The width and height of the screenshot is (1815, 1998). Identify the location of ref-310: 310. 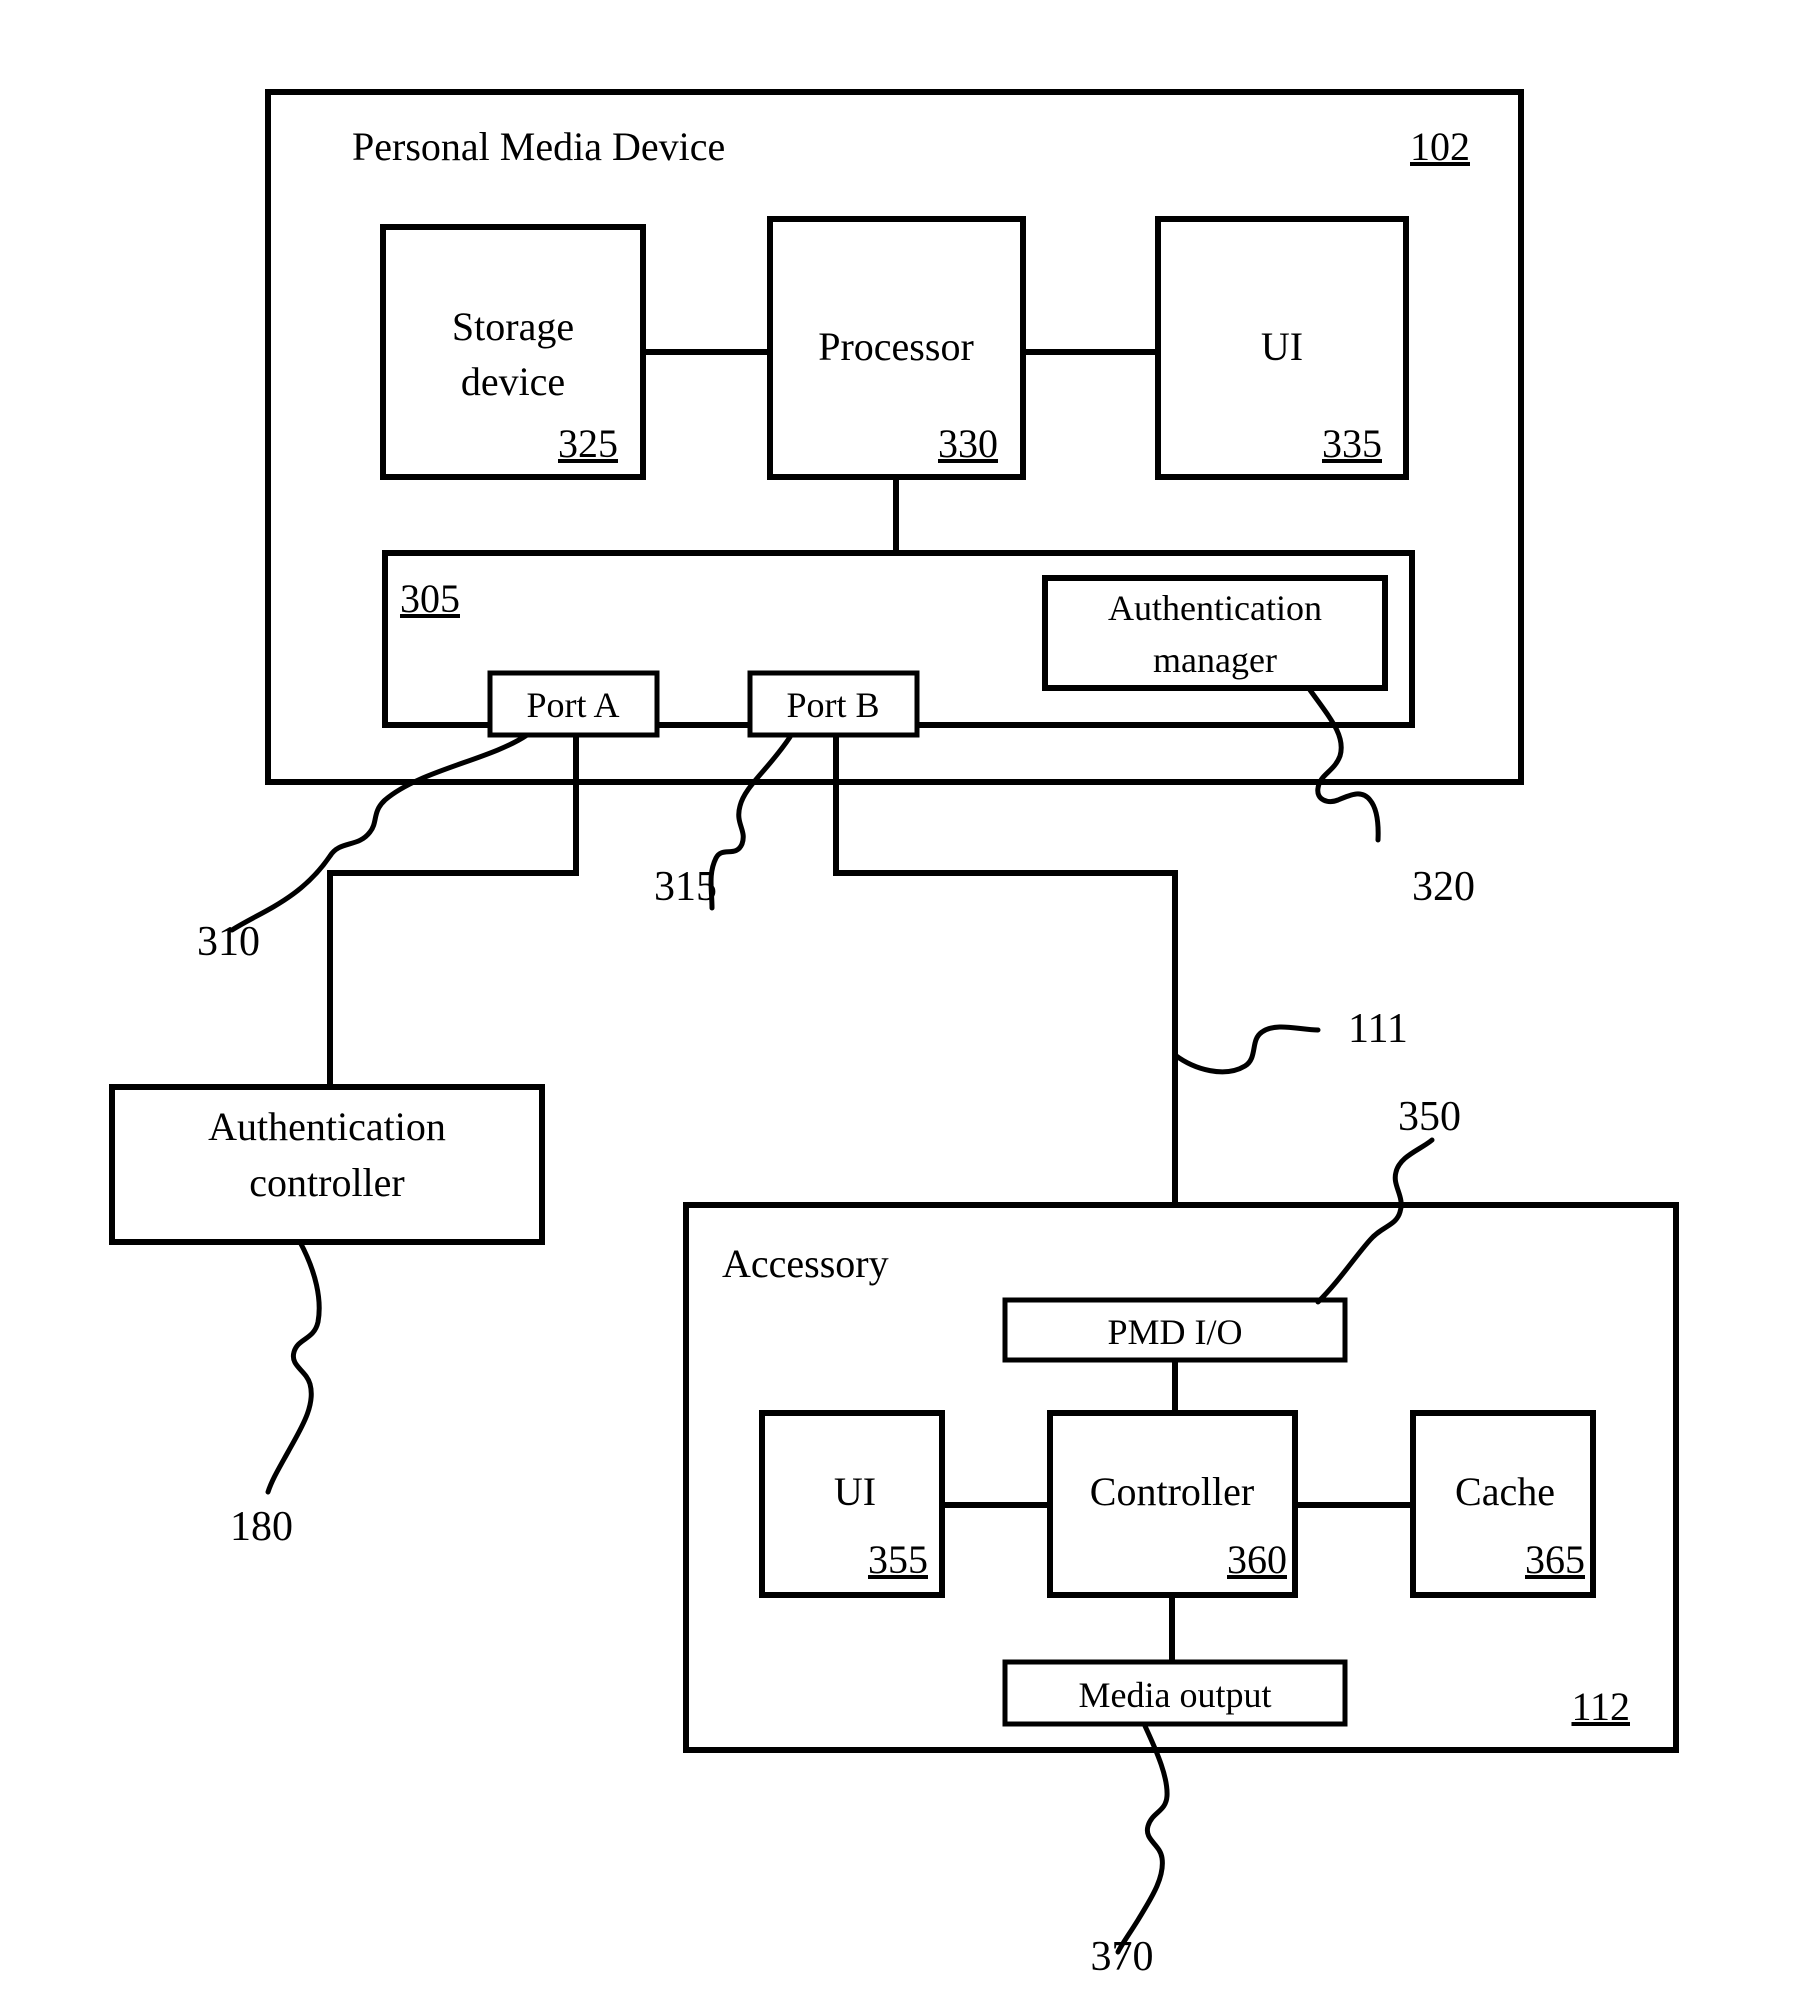
(228, 942).